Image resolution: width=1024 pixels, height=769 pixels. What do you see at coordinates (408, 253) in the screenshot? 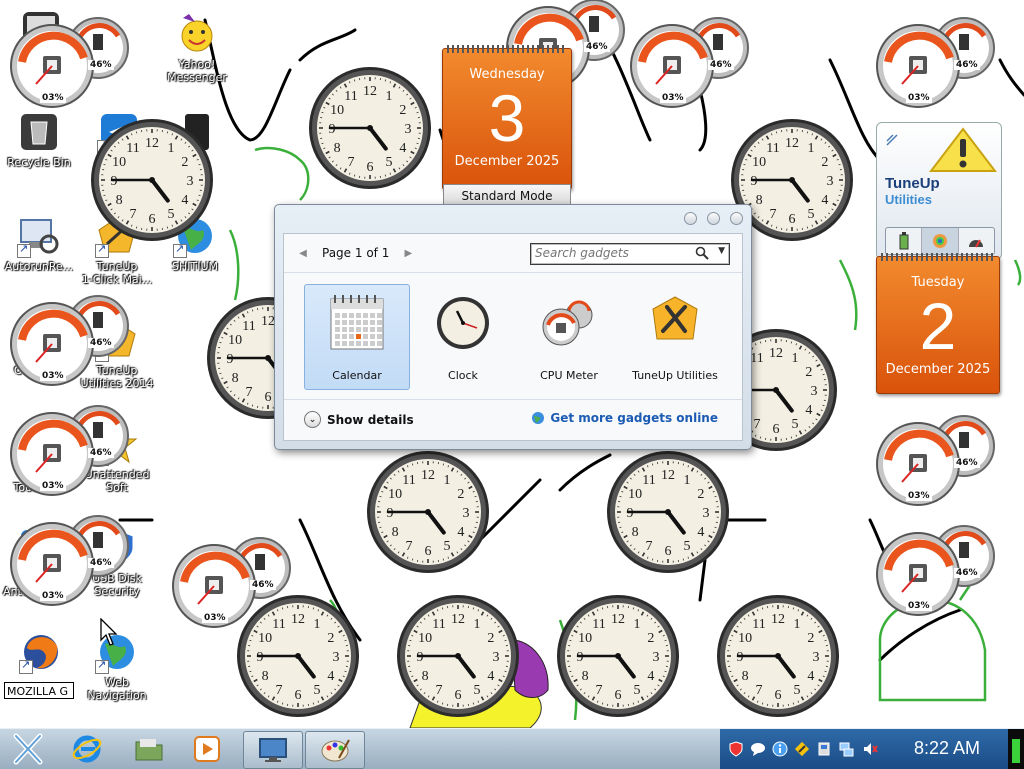
I see `next-page-button: ▶` at bounding box center [408, 253].